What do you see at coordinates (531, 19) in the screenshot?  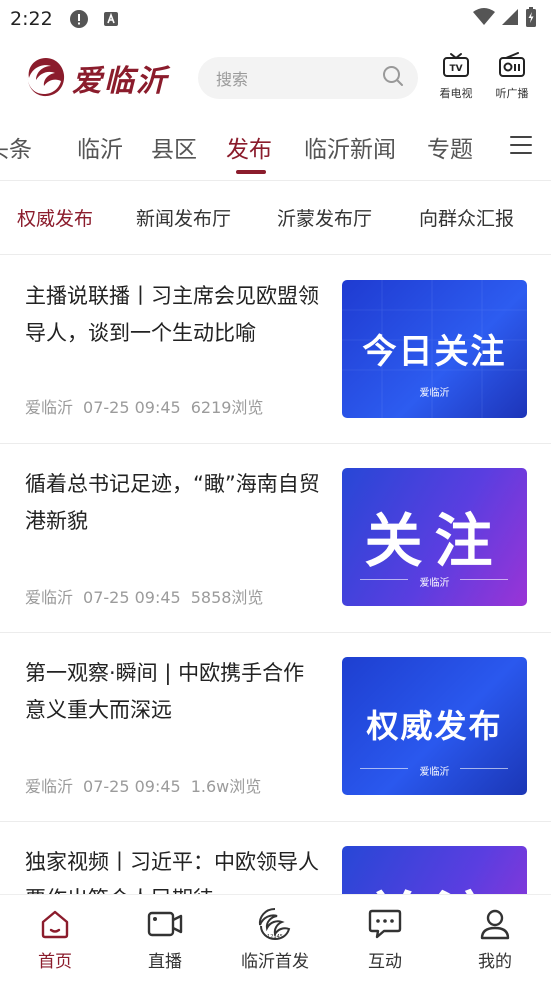 I see `battery-icon` at bounding box center [531, 19].